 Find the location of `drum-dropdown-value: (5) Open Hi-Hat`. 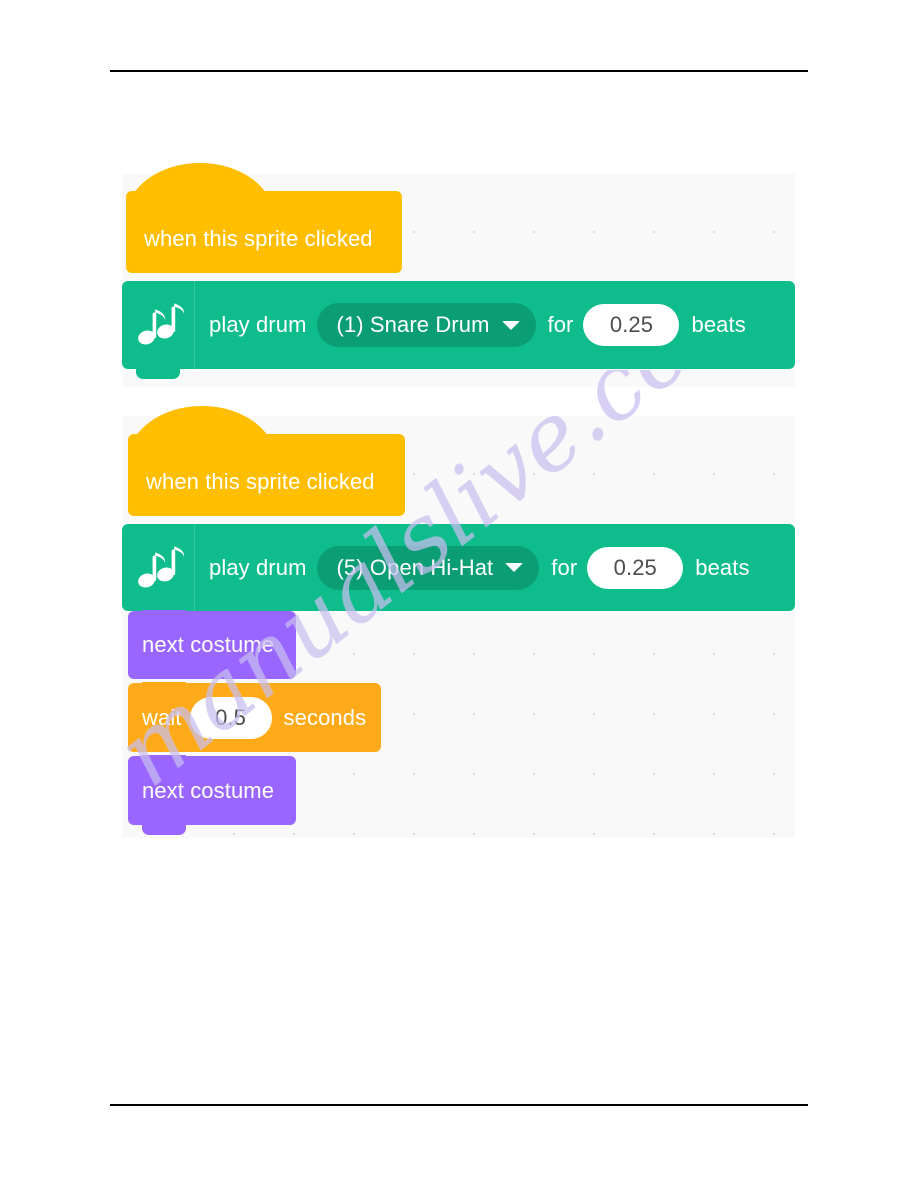

drum-dropdown-value: (5) Open Hi-Hat is located at coordinates (415, 567).